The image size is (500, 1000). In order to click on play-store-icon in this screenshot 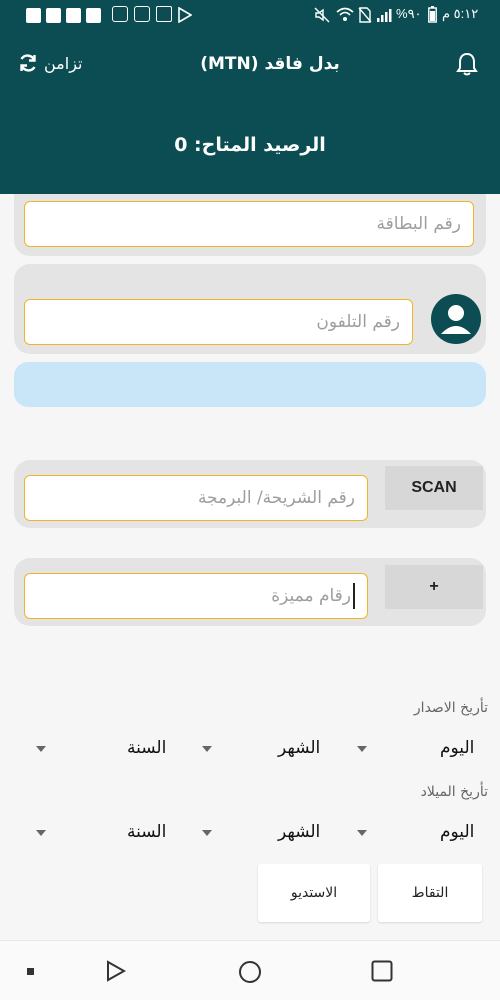, I will do `click(185, 15)`.